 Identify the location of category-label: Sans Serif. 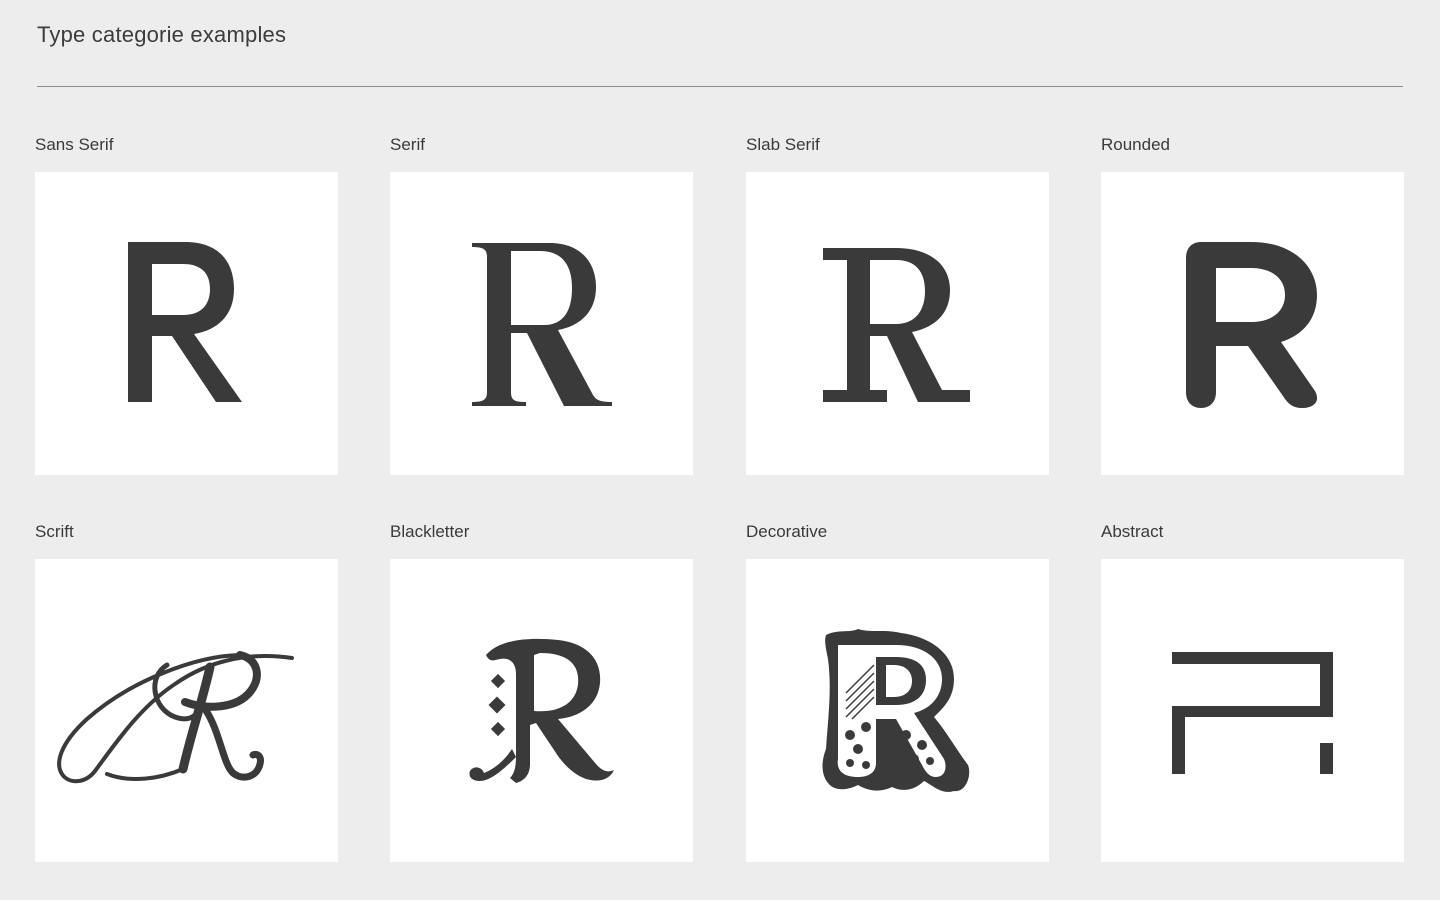
(74, 144).